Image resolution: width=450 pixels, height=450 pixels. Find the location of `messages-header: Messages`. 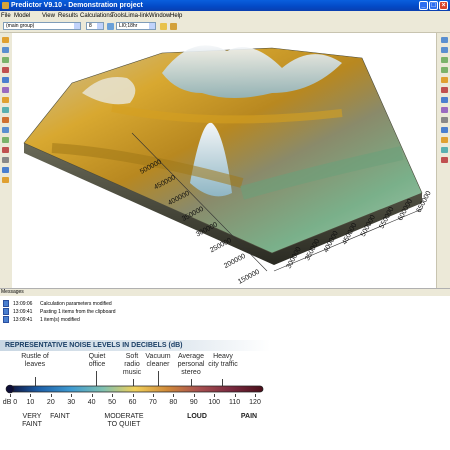

messages-header: Messages is located at coordinates (225, 292).